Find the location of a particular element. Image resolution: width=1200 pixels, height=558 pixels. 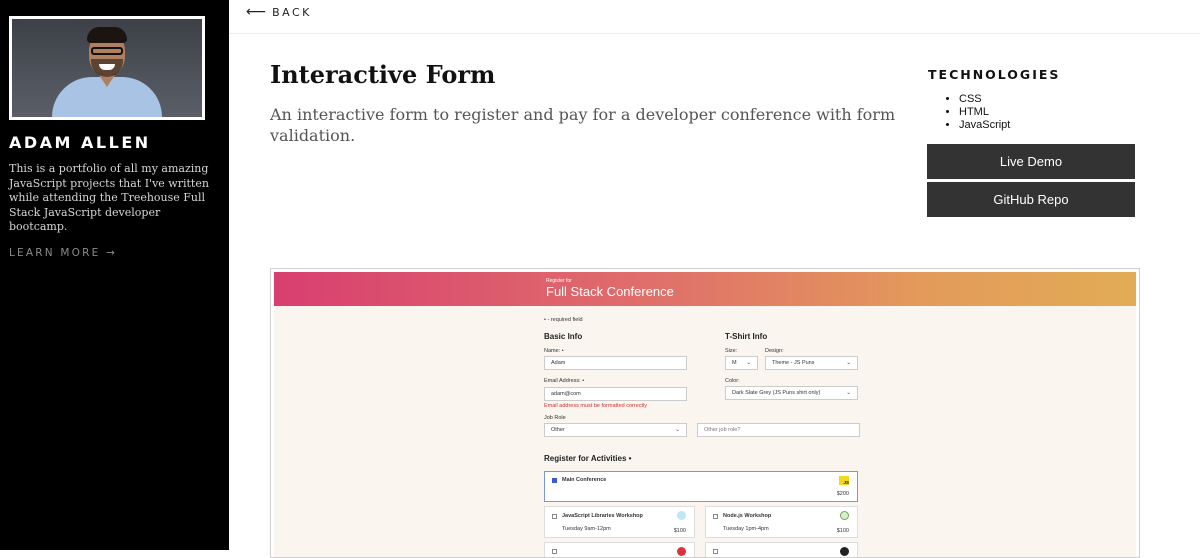

checkbox-checked is located at coordinates (554, 480).